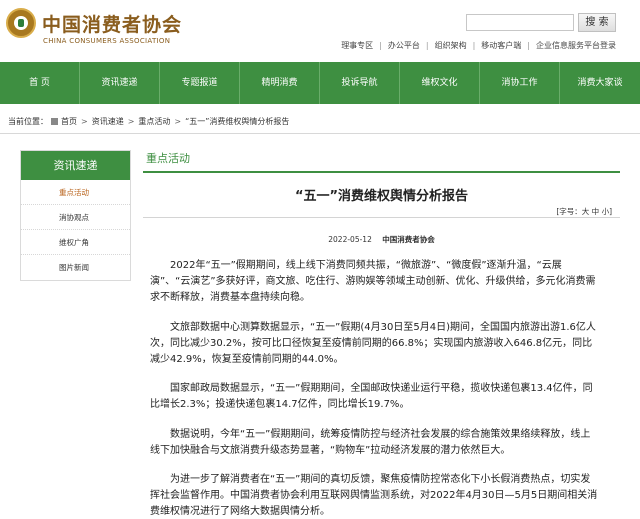  Describe the element at coordinates (75, 242) in the screenshot. I see `sidebar-item-rights-angle: 维权广角` at that location.